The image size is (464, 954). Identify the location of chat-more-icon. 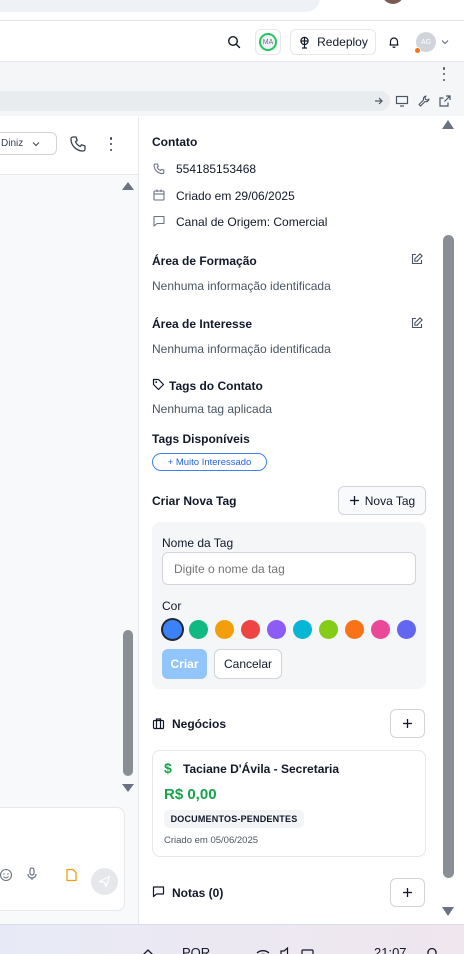
(111, 144).